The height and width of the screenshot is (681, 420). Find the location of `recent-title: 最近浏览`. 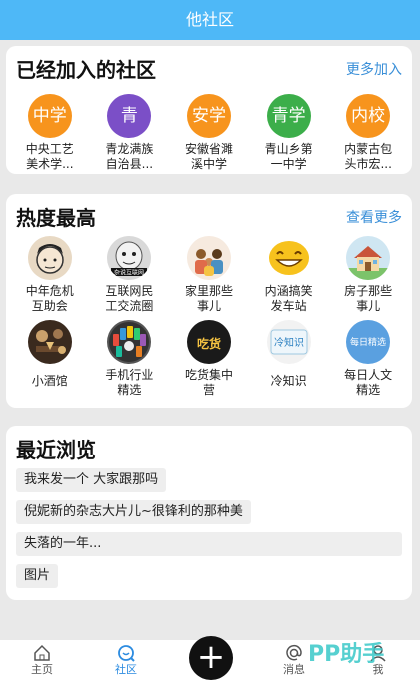

recent-title: 最近浏览 is located at coordinates (56, 450).